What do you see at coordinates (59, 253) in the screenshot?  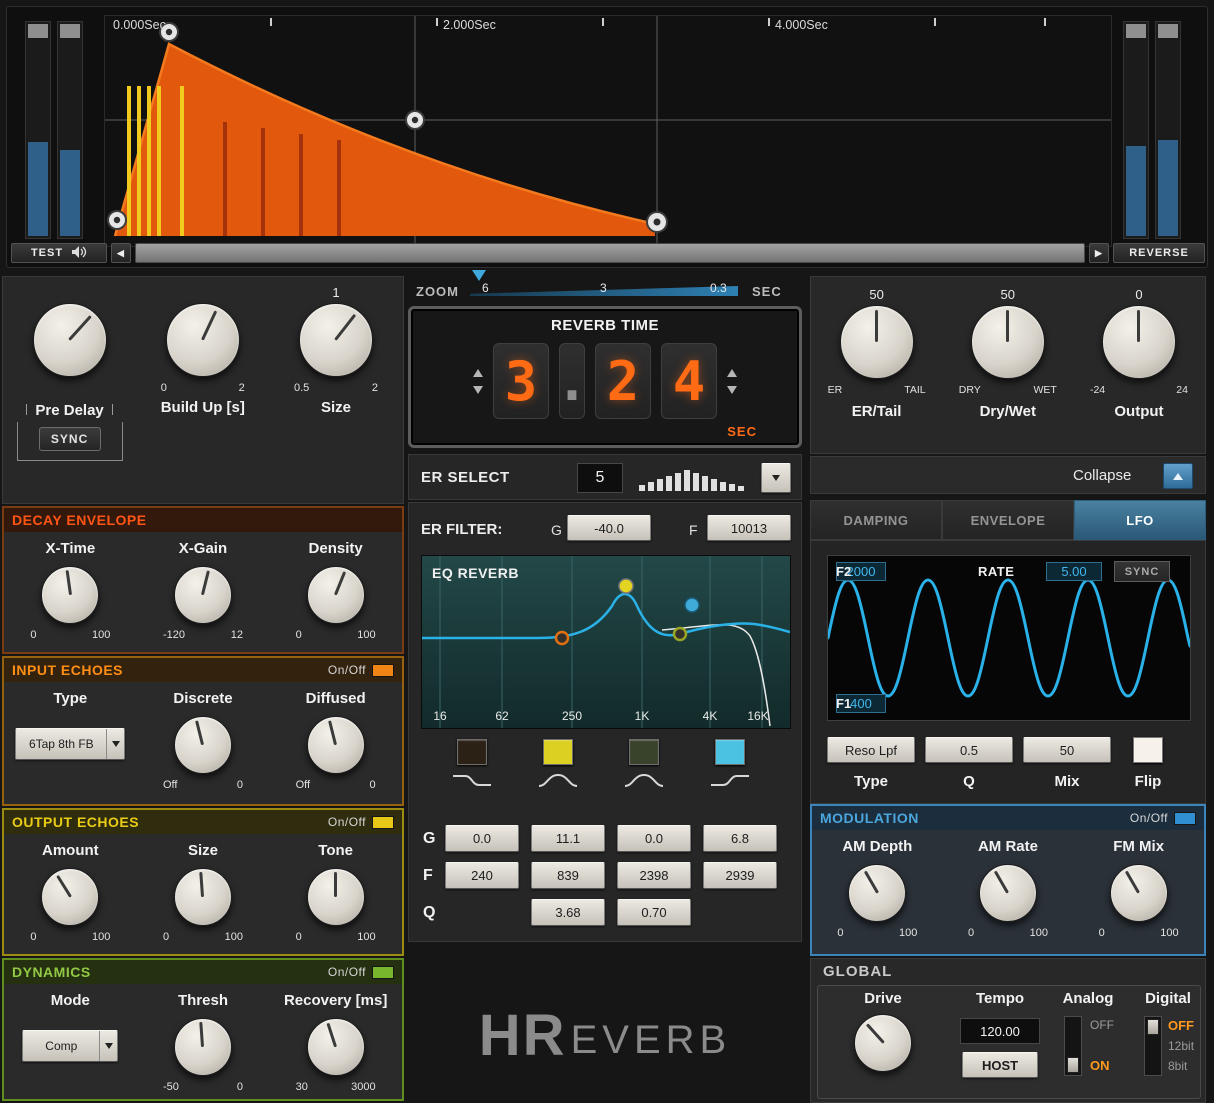 I see `test-button: TEST` at bounding box center [59, 253].